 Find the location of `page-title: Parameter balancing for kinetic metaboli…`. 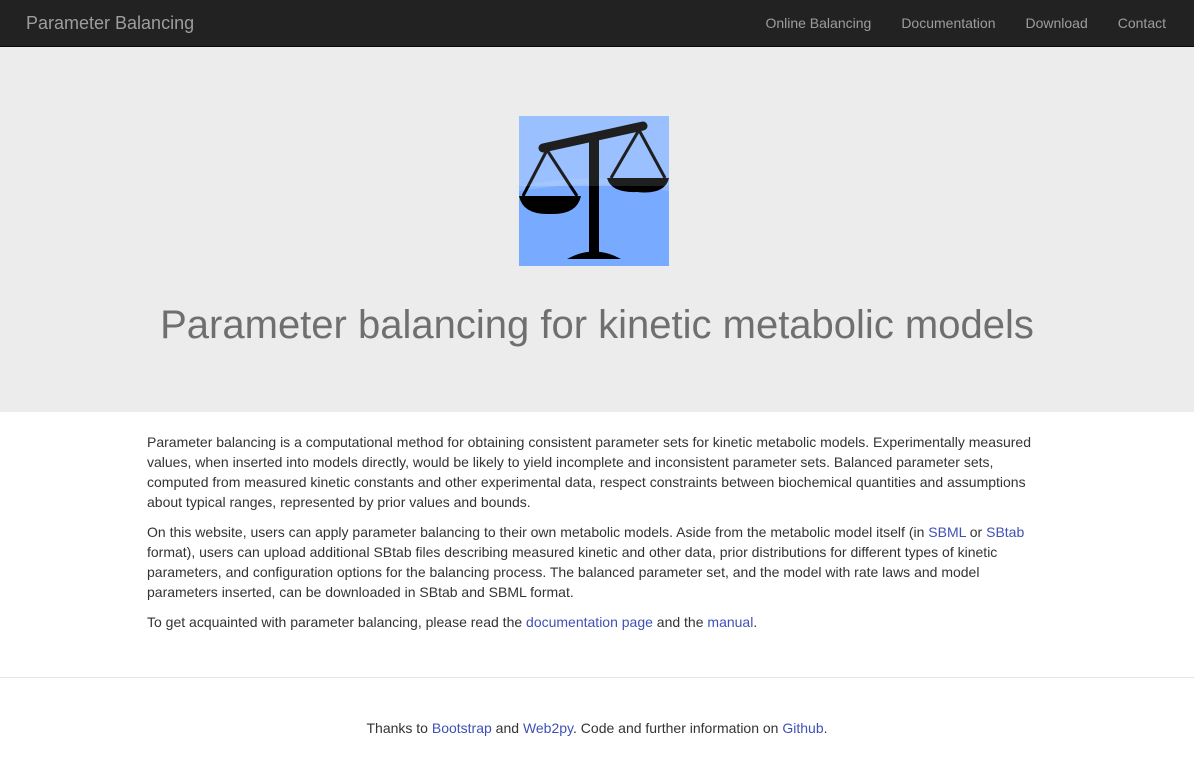

page-title: Parameter balancing for kinetic metaboli… is located at coordinates (597, 325).